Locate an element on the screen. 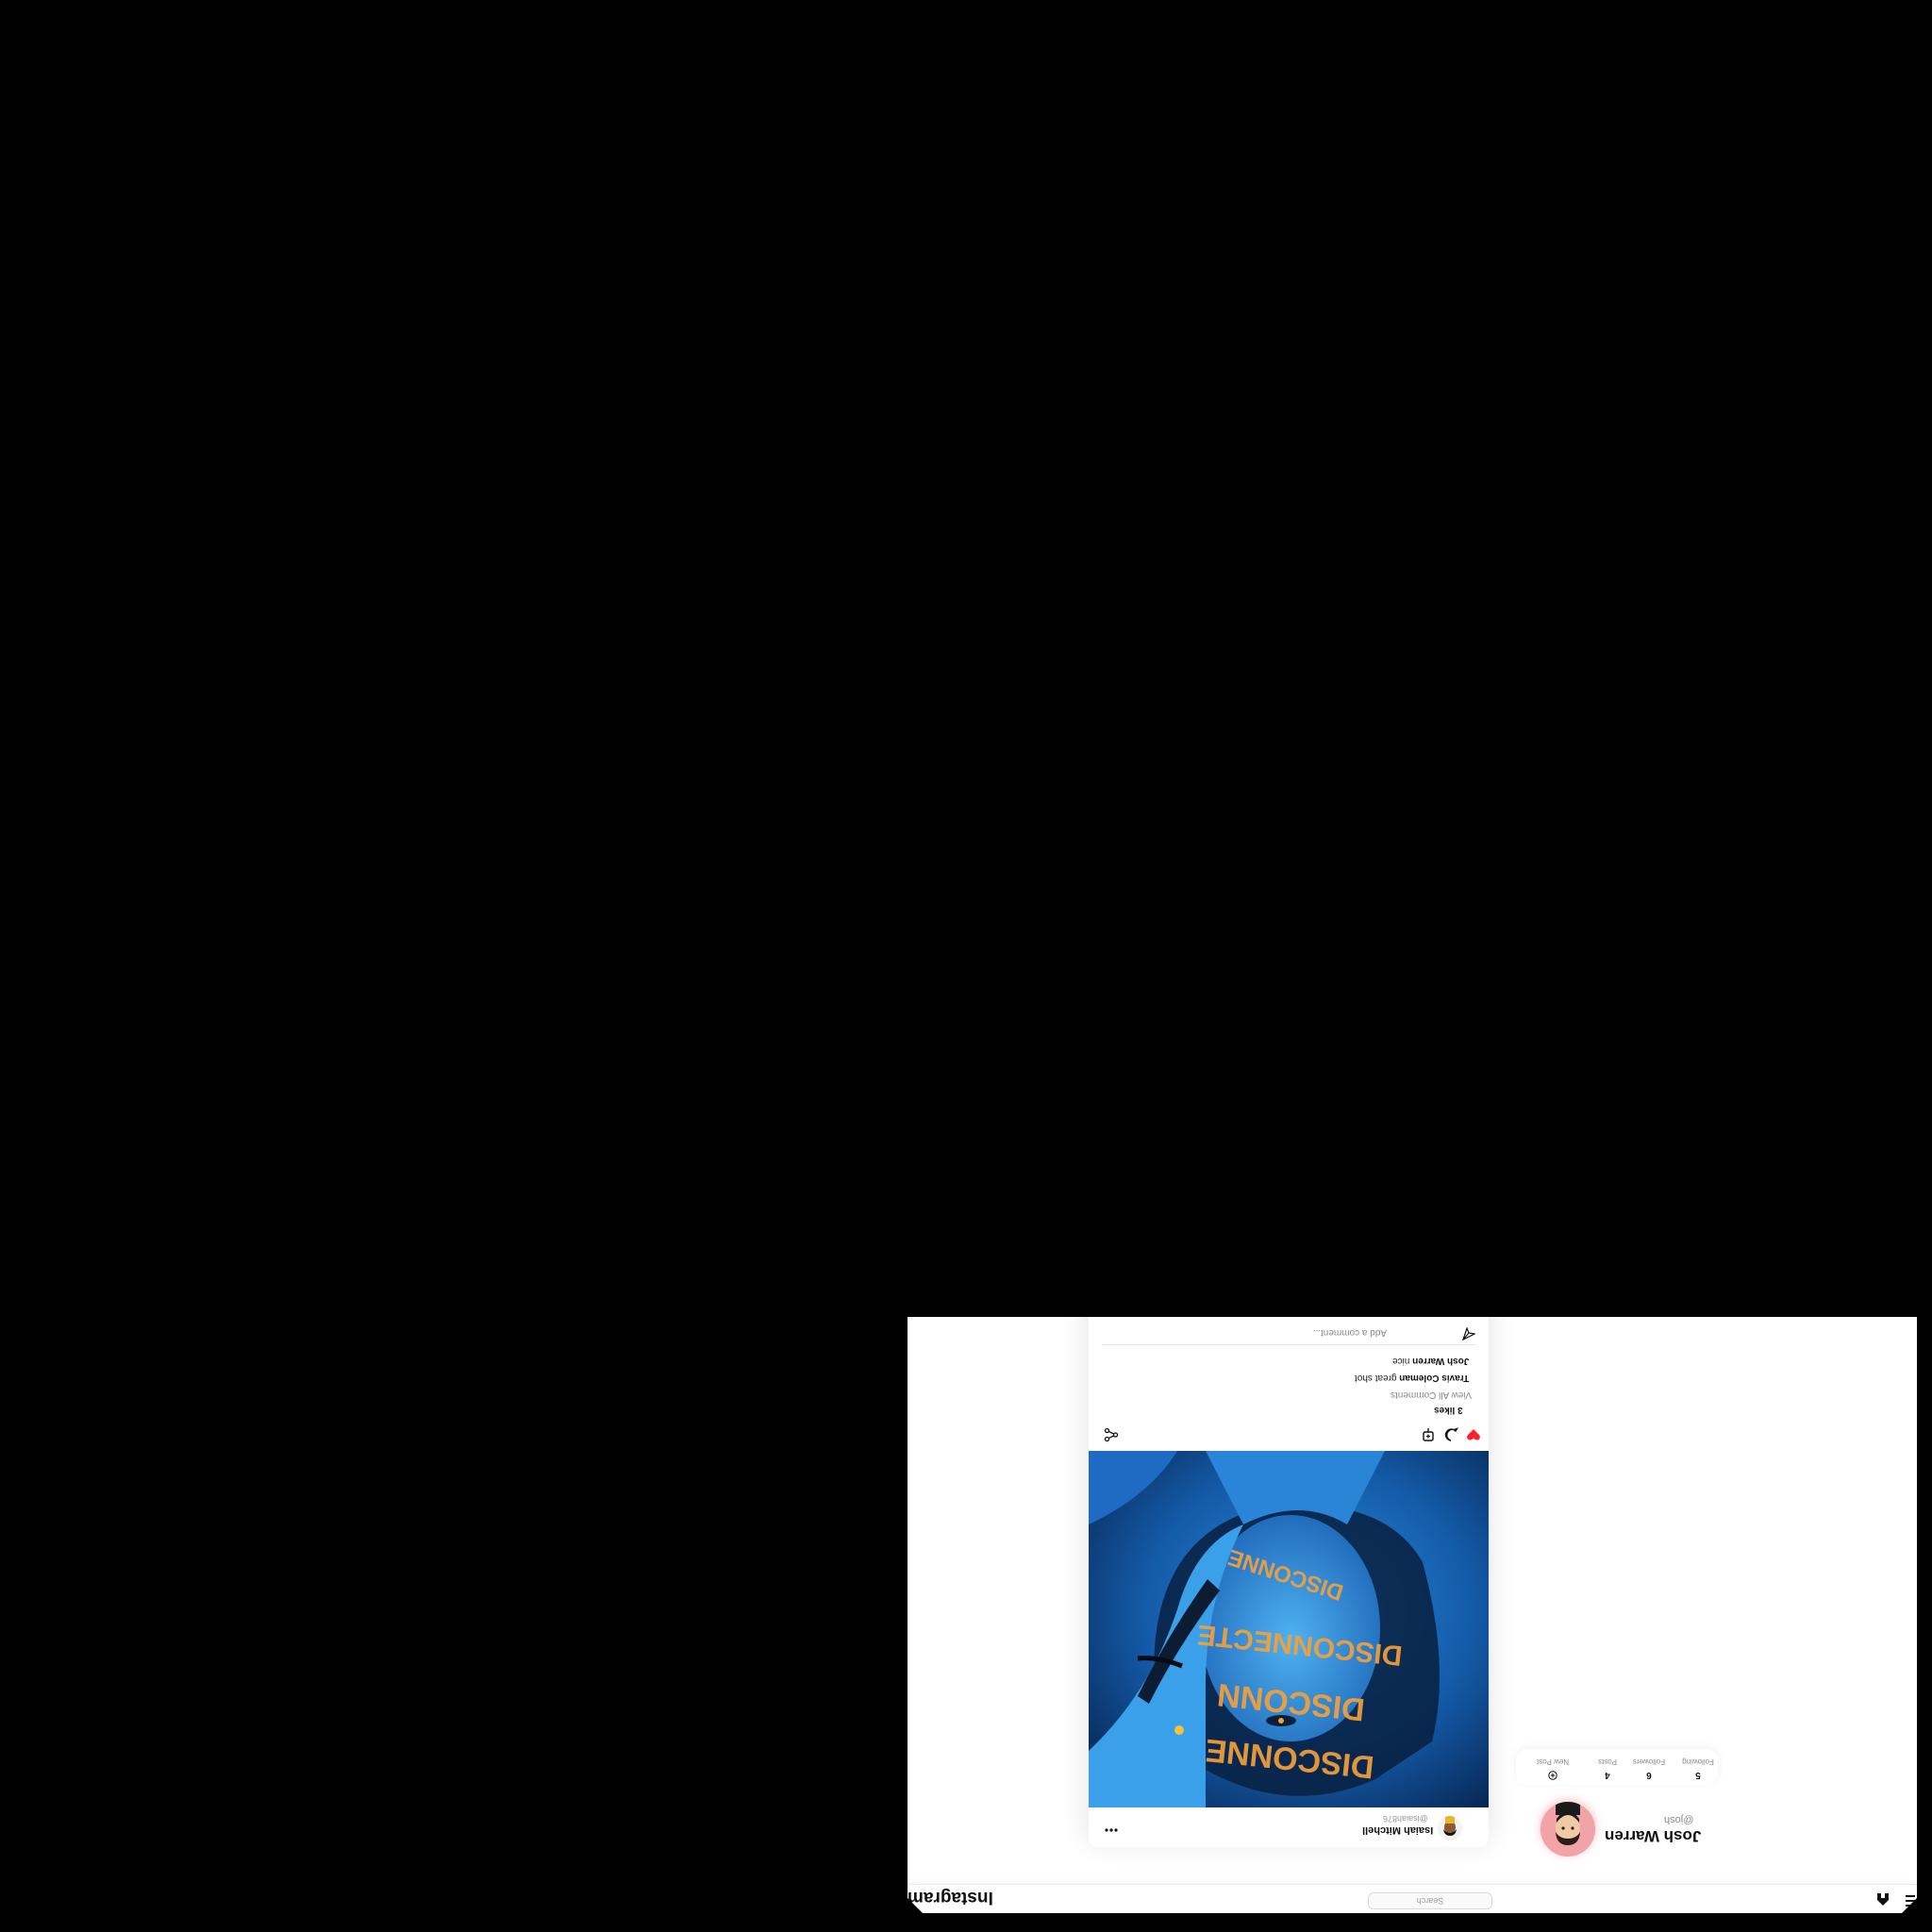 This screenshot has height=1932, width=1932. add-comment-input is located at coordinates (1245, 1332).